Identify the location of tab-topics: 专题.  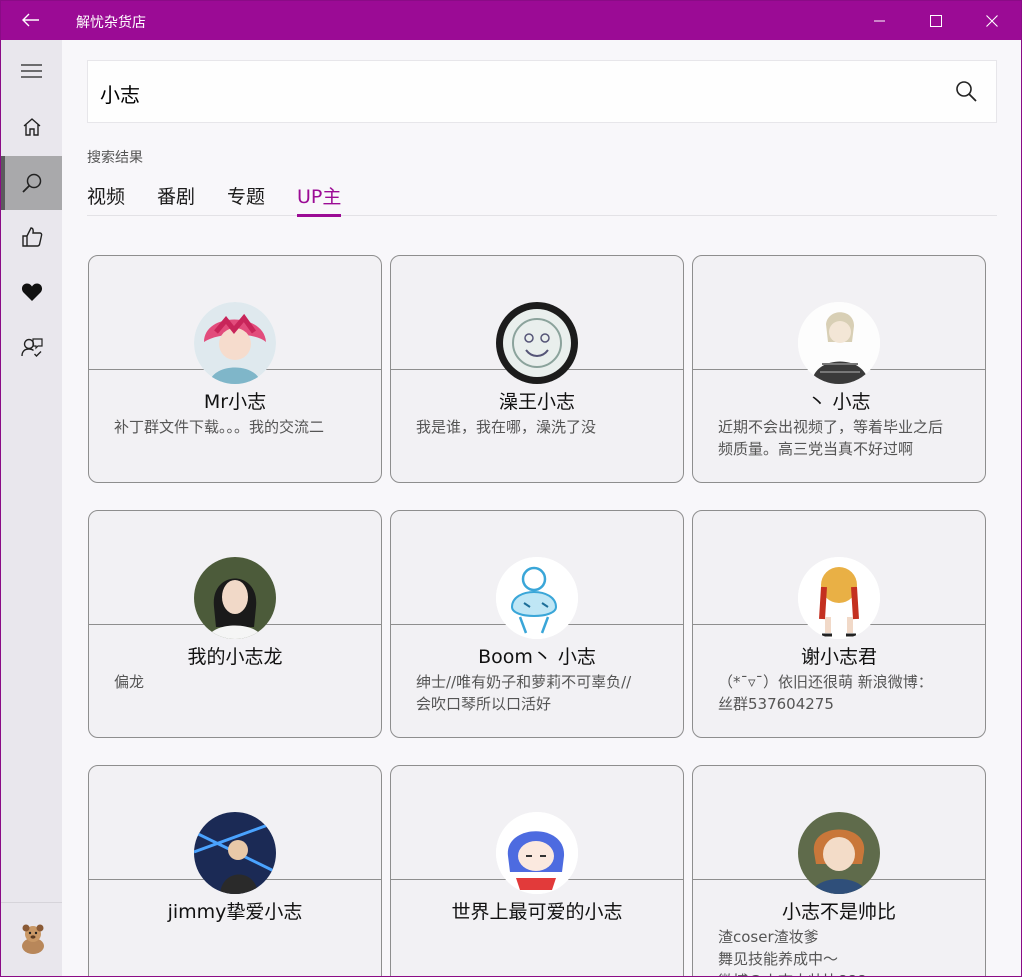
(246, 199).